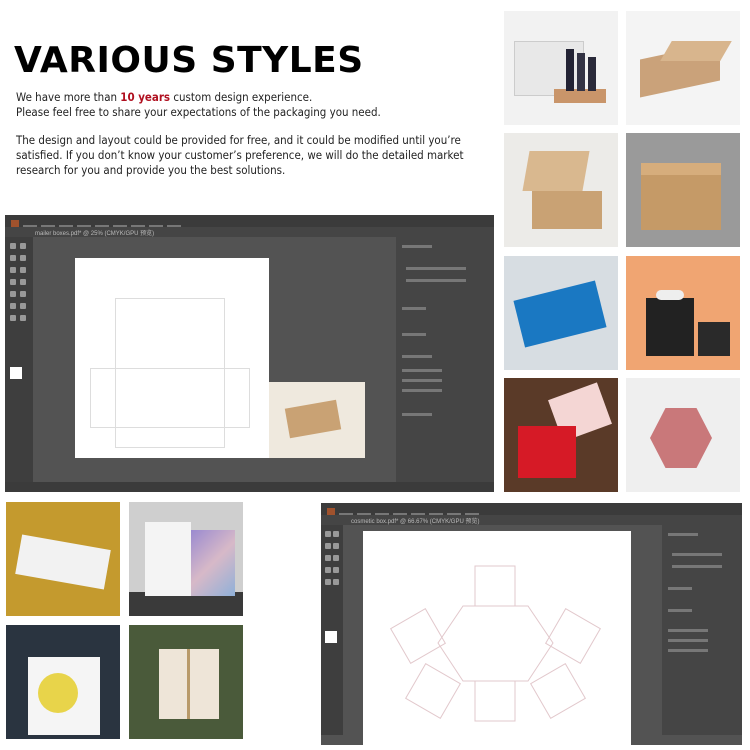 The image size is (750, 750). What do you see at coordinates (189, 60) in the screenshot?
I see `page-title: VARIOUS STYLES` at bounding box center [189, 60].